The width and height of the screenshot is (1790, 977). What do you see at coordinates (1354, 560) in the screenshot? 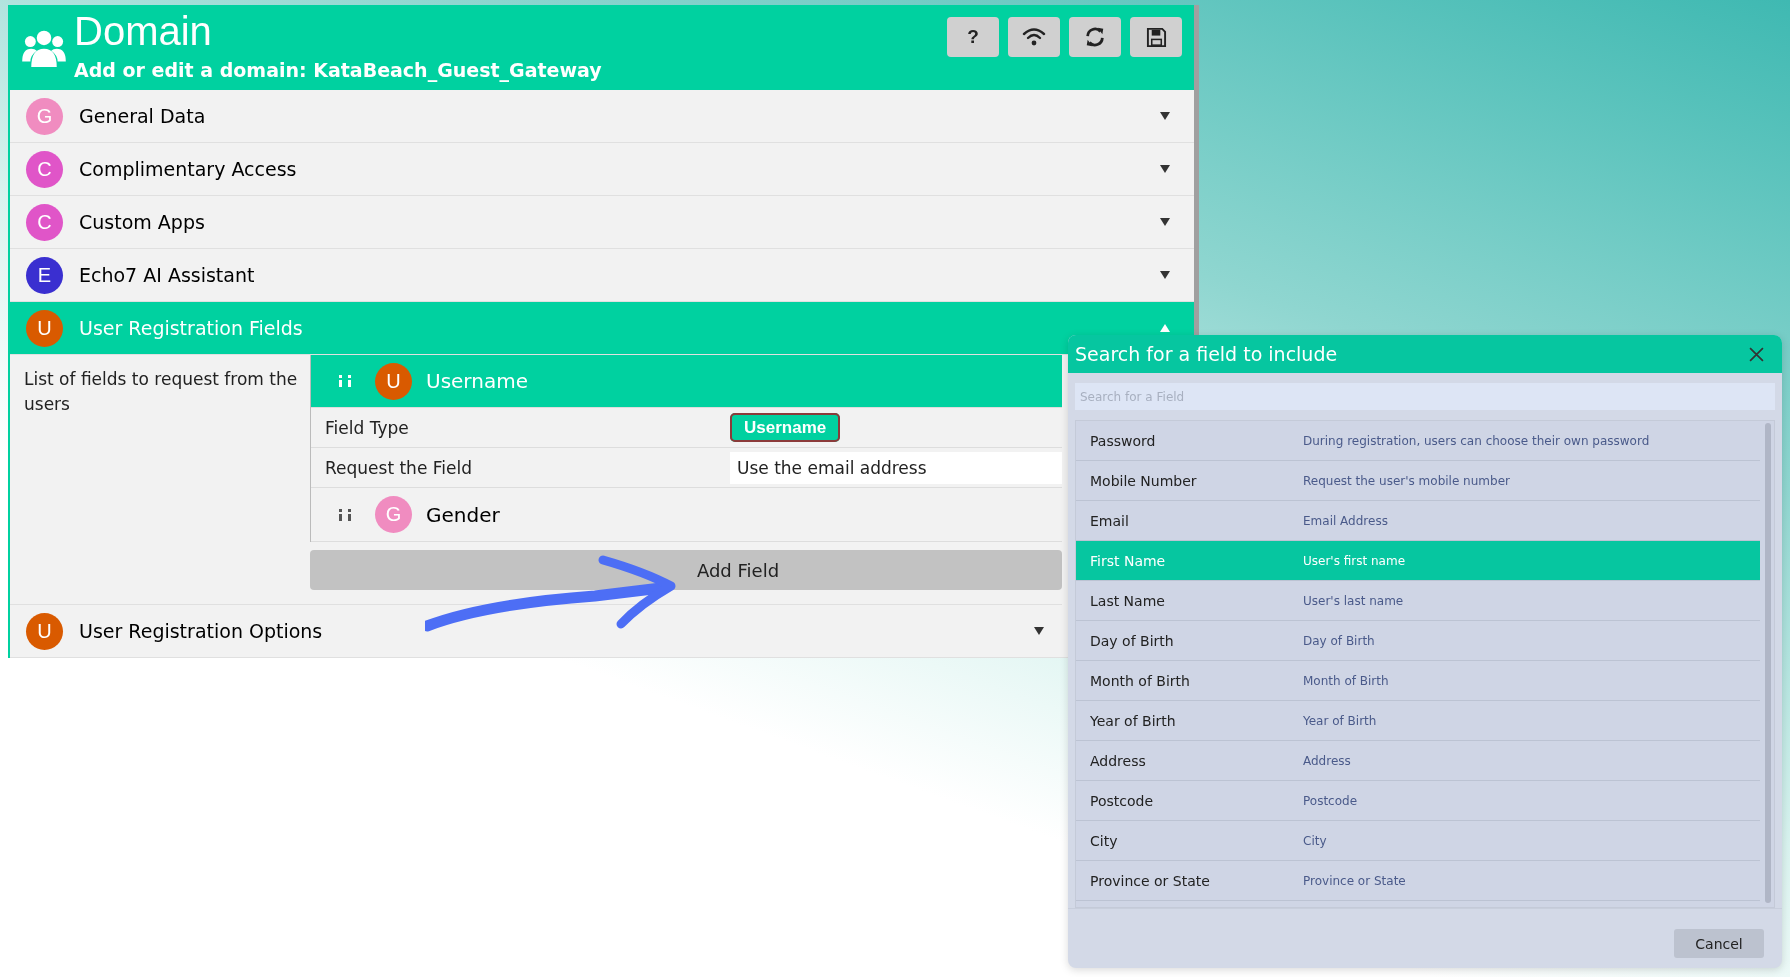
I see `option-description: User's first name` at bounding box center [1354, 560].